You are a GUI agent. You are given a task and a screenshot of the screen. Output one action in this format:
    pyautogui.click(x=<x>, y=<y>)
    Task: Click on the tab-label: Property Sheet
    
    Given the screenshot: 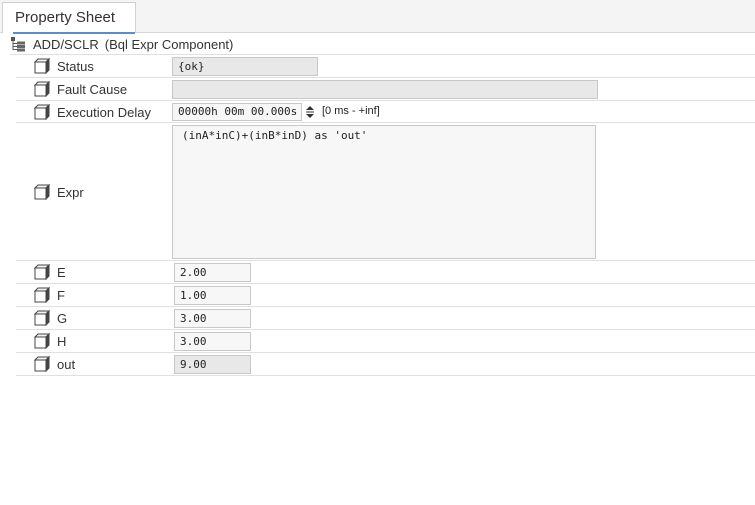 What is the action you would take?
    pyautogui.click(x=65, y=17)
    